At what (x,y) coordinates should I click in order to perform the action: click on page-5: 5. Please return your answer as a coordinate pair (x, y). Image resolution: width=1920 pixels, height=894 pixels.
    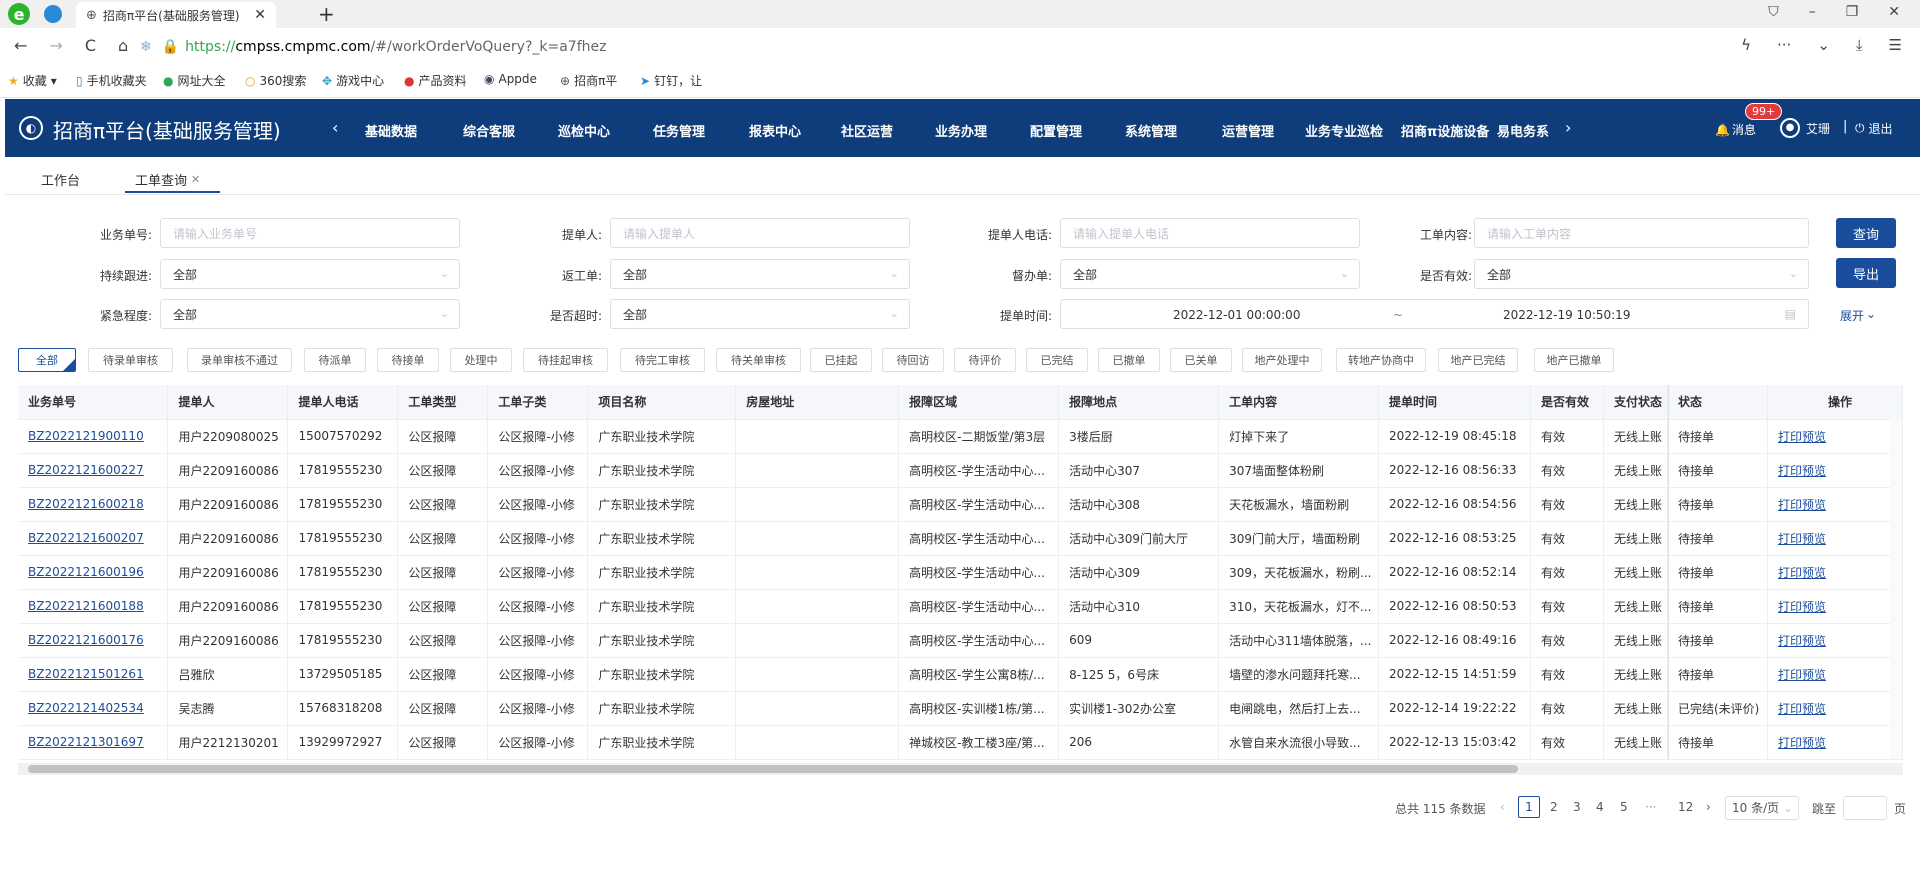
    Looking at the image, I should click on (1624, 807).